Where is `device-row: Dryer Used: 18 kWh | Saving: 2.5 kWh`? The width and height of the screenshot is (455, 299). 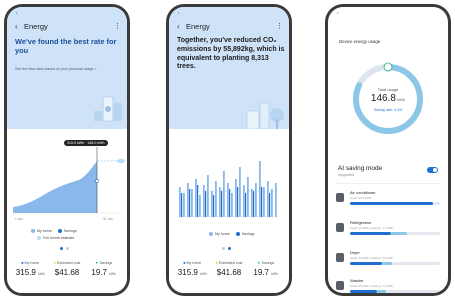
device-row: Dryer Used: 18 kWh | Saving: 2.5 kWh is located at coordinates (389, 263).